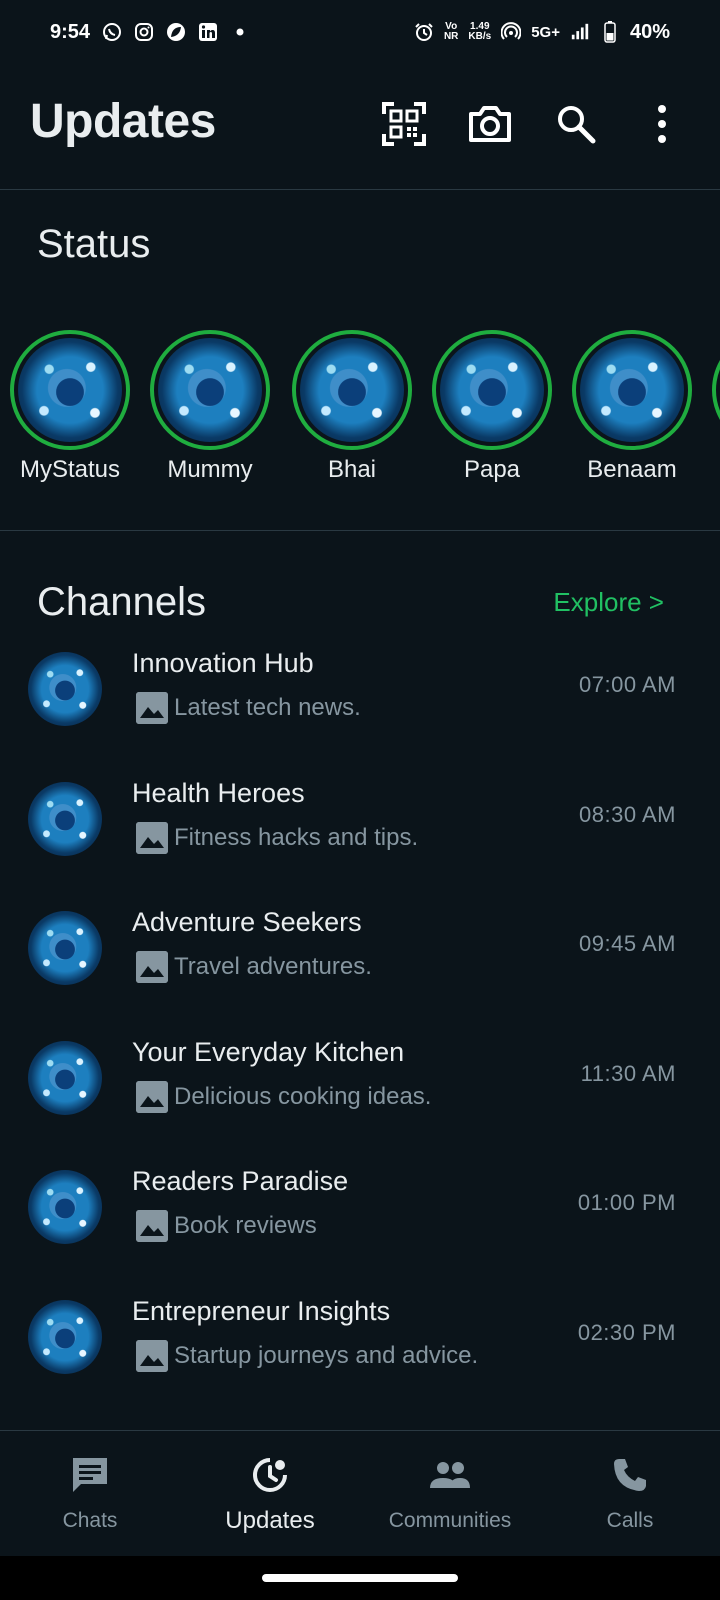 This screenshot has height=1600, width=720. What do you see at coordinates (627, 943) in the screenshot?
I see `channel-time: 09:45 AM` at bounding box center [627, 943].